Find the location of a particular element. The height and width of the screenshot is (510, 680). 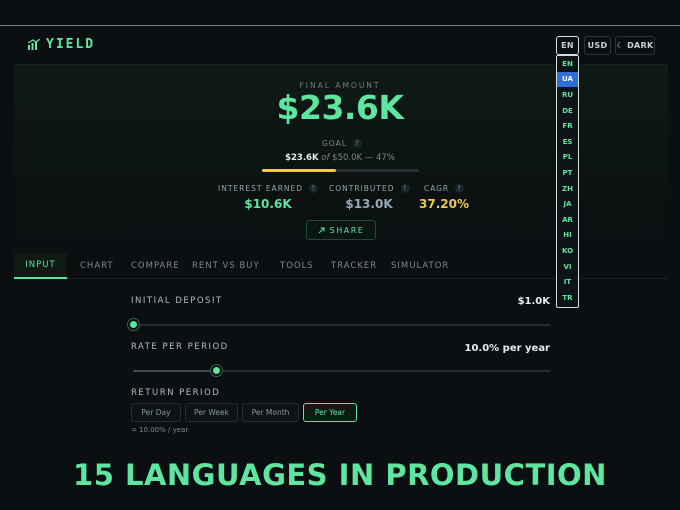

language-option-en: EN is located at coordinates (567, 64).